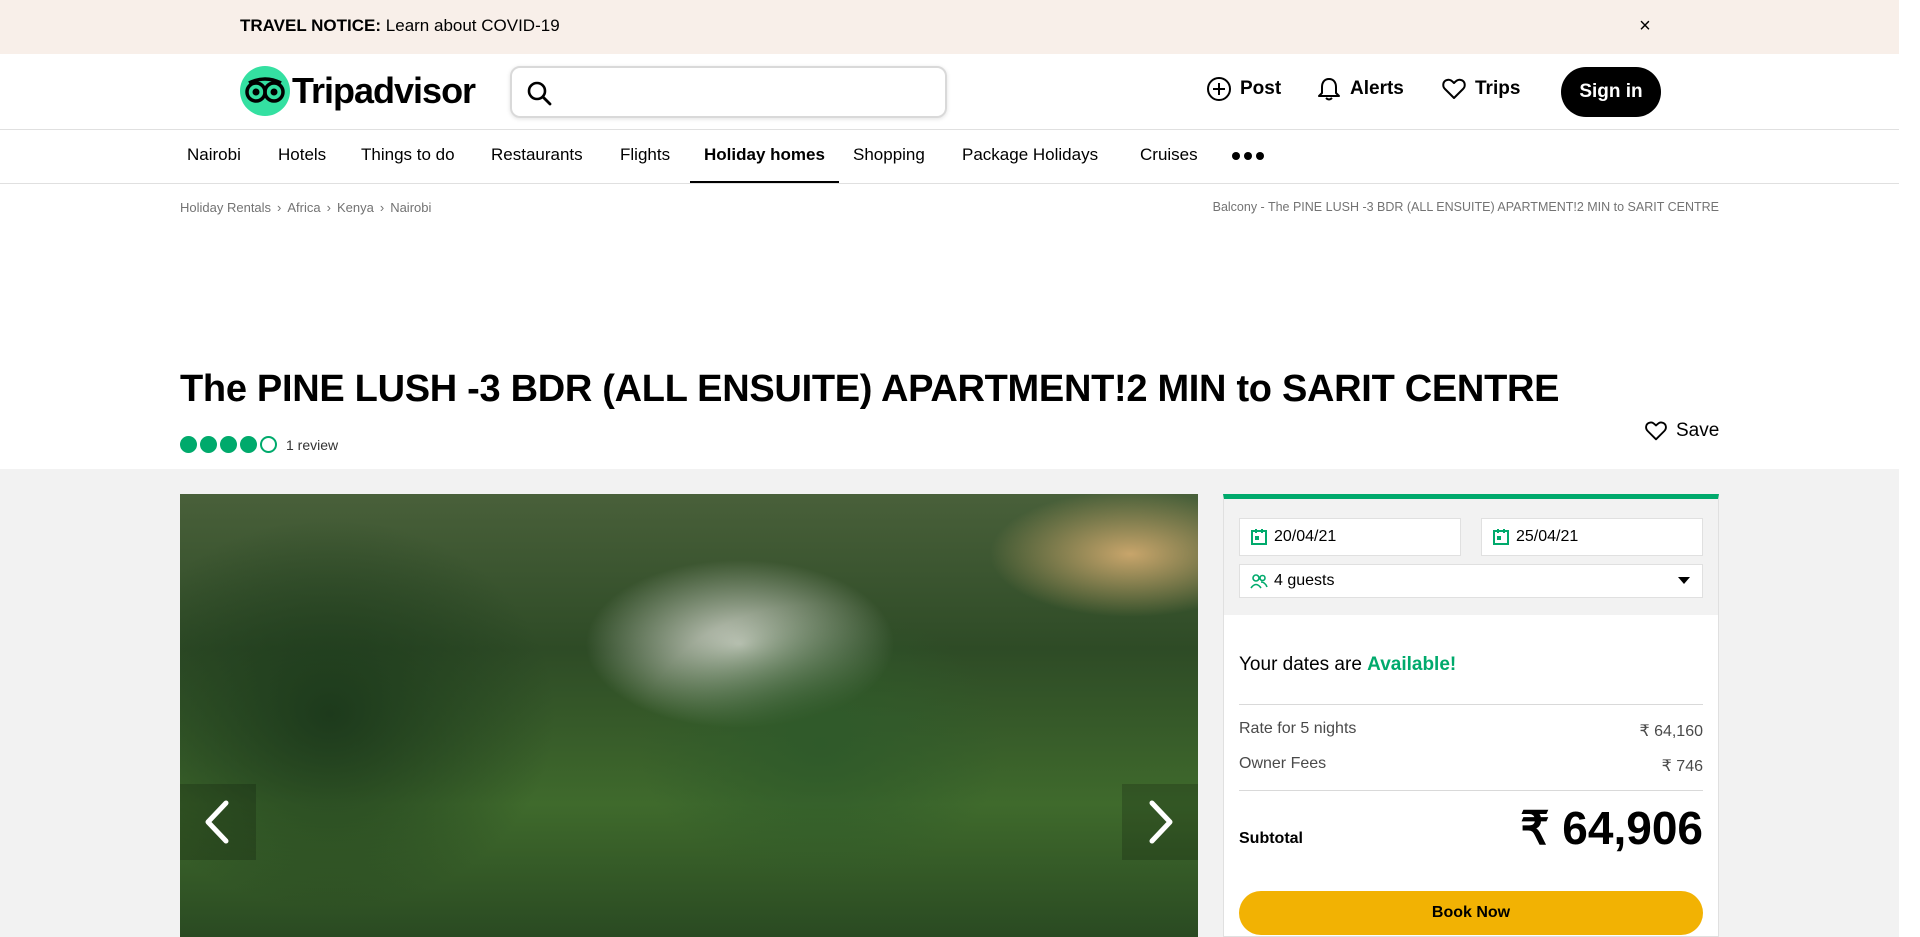 The height and width of the screenshot is (937, 1920). What do you see at coordinates (265, 91) in the screenshot?
I see `owl-logo-icon` at bounding box center [265, 91].